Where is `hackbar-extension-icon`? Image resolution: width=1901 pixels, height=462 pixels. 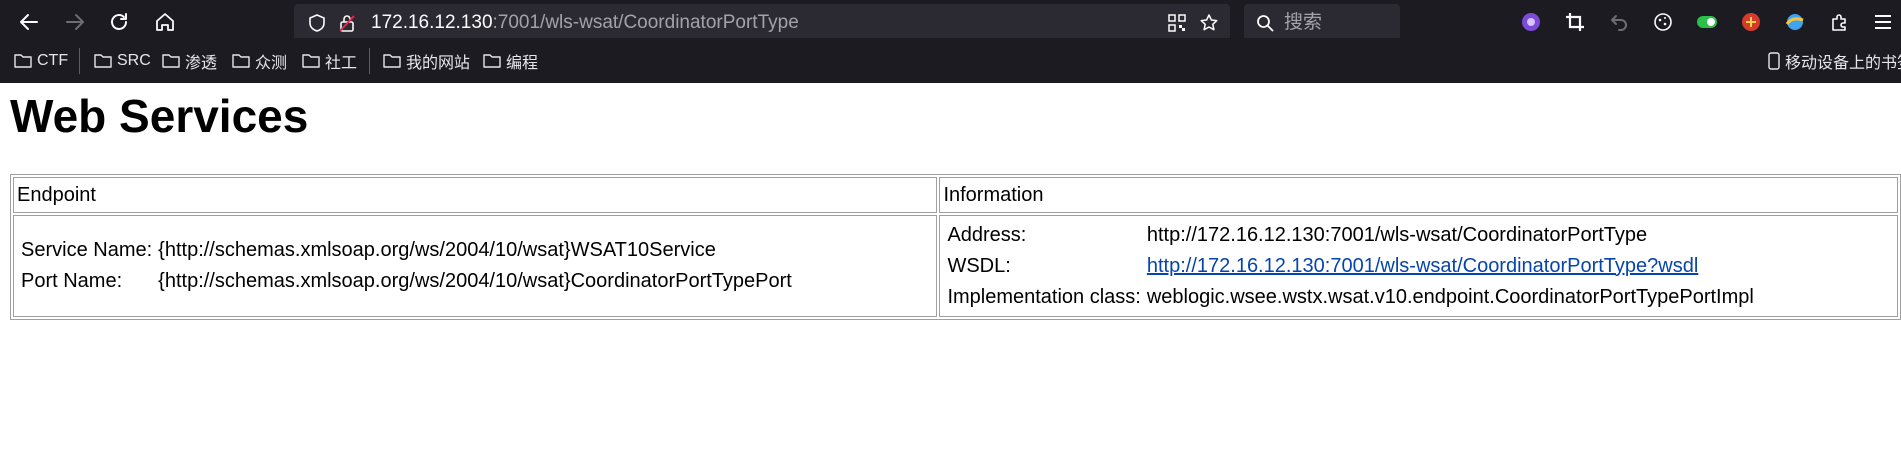 hackbar-extension-icon is located at coordinates (1751, 22).